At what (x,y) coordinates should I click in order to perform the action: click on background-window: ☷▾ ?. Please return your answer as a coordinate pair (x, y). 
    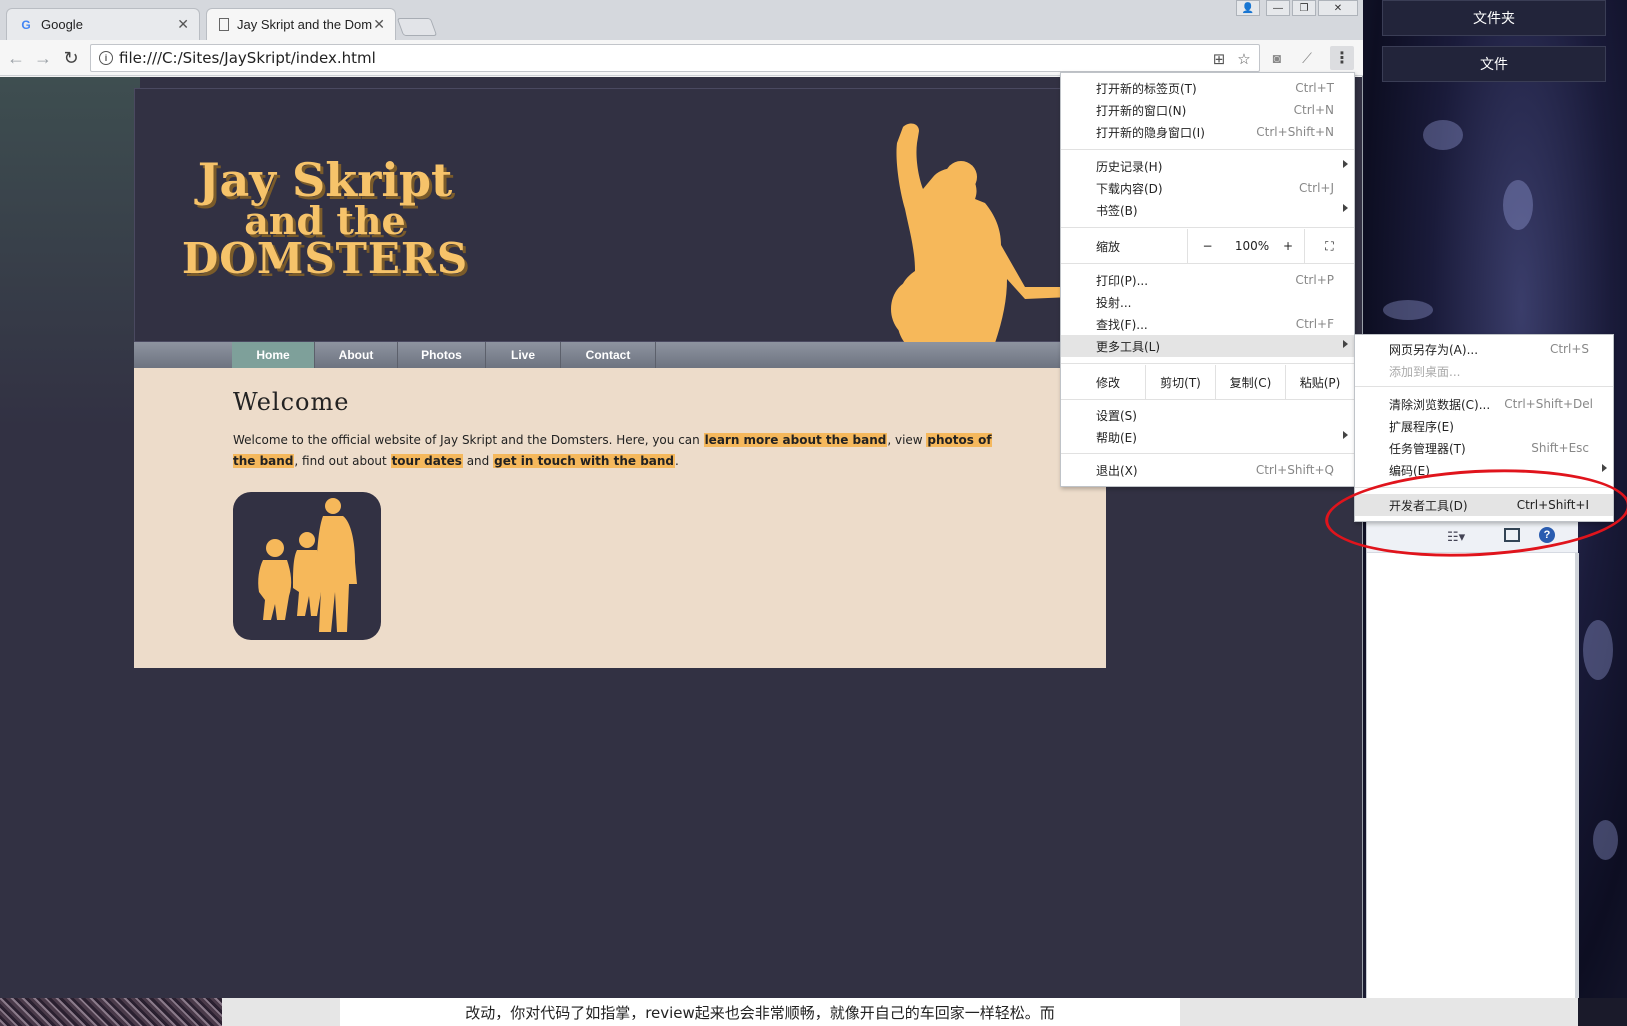
    Looking at the image, I should click on (1472, 772).